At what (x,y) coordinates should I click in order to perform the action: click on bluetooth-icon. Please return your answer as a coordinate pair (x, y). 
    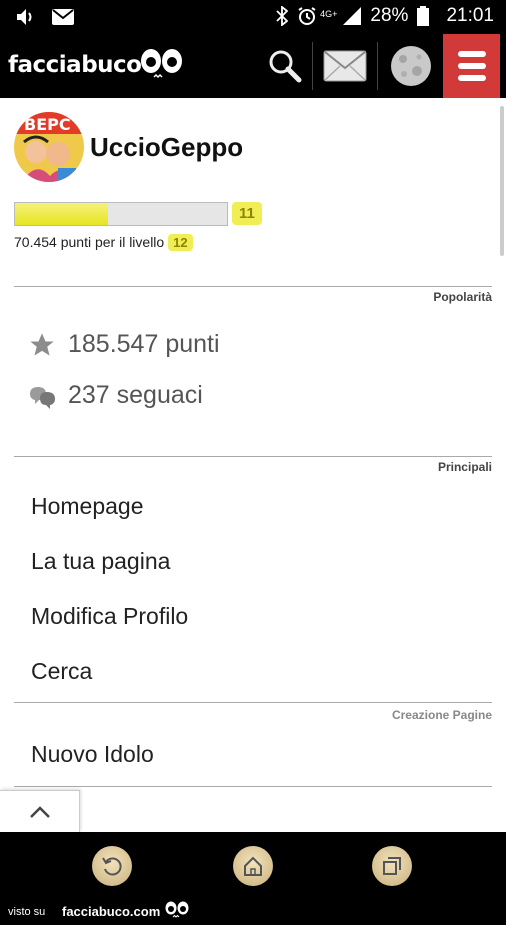
    Looking at the image, I should click on (282, 16).